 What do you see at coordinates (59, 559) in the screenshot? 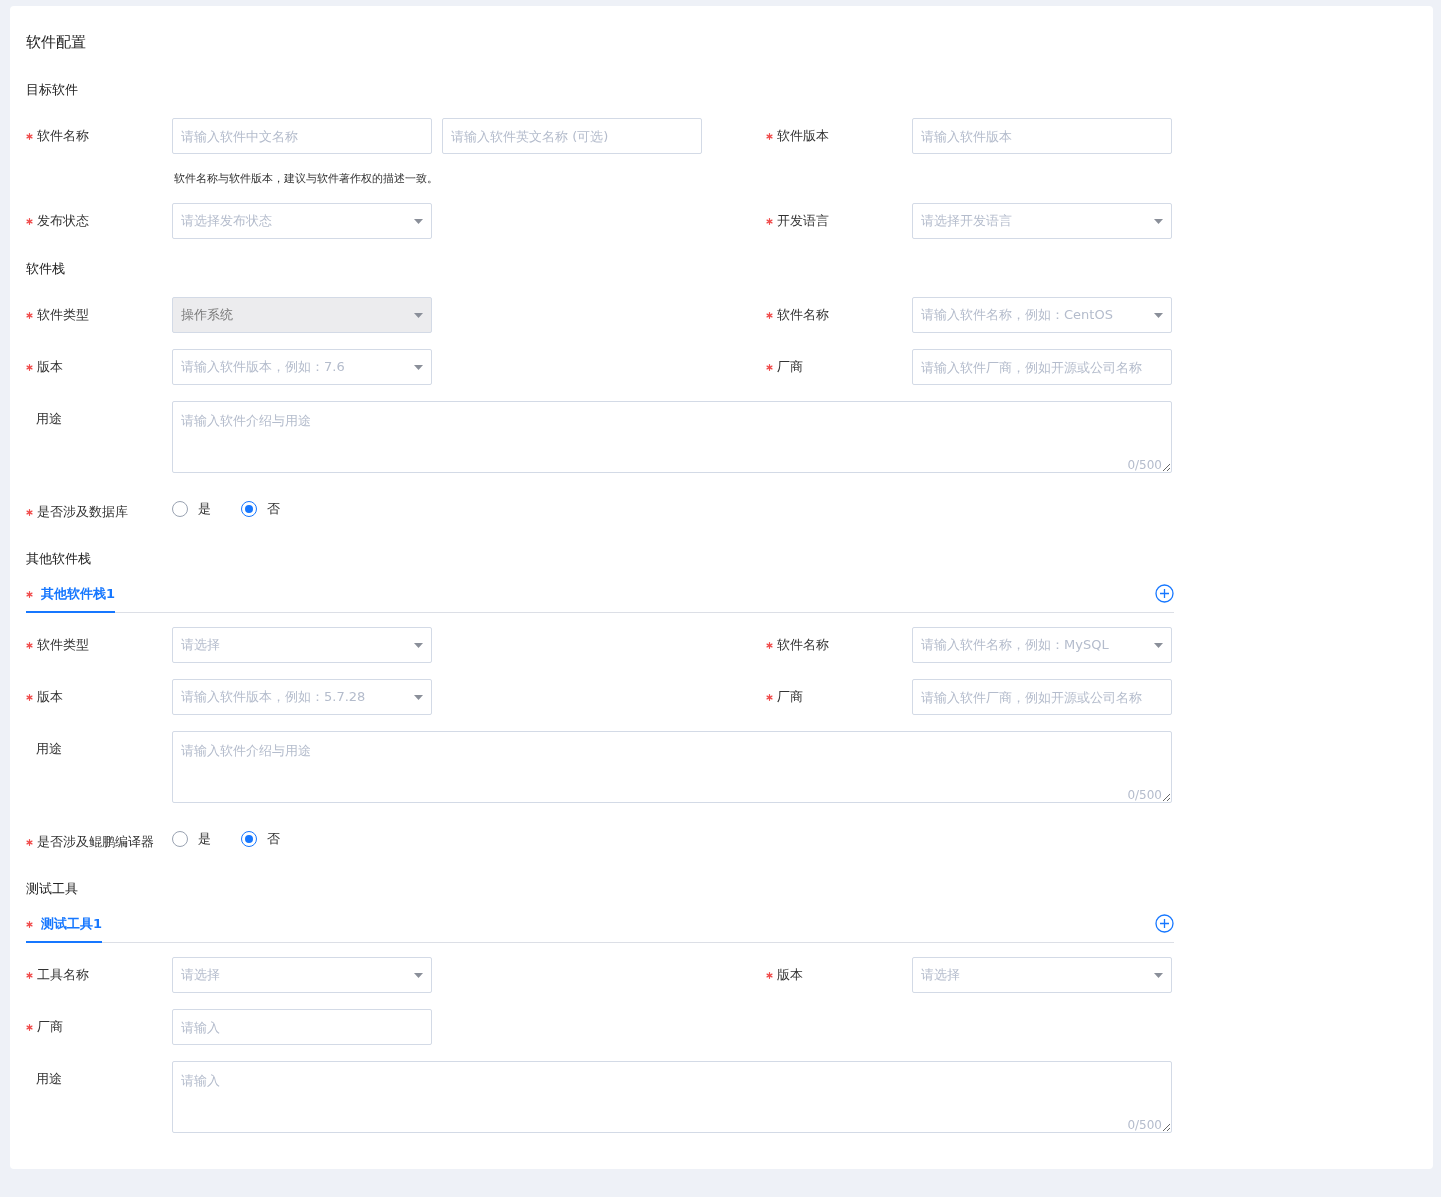
I see `section-heading: 其他软件栈` at bounding box center [59, 559].